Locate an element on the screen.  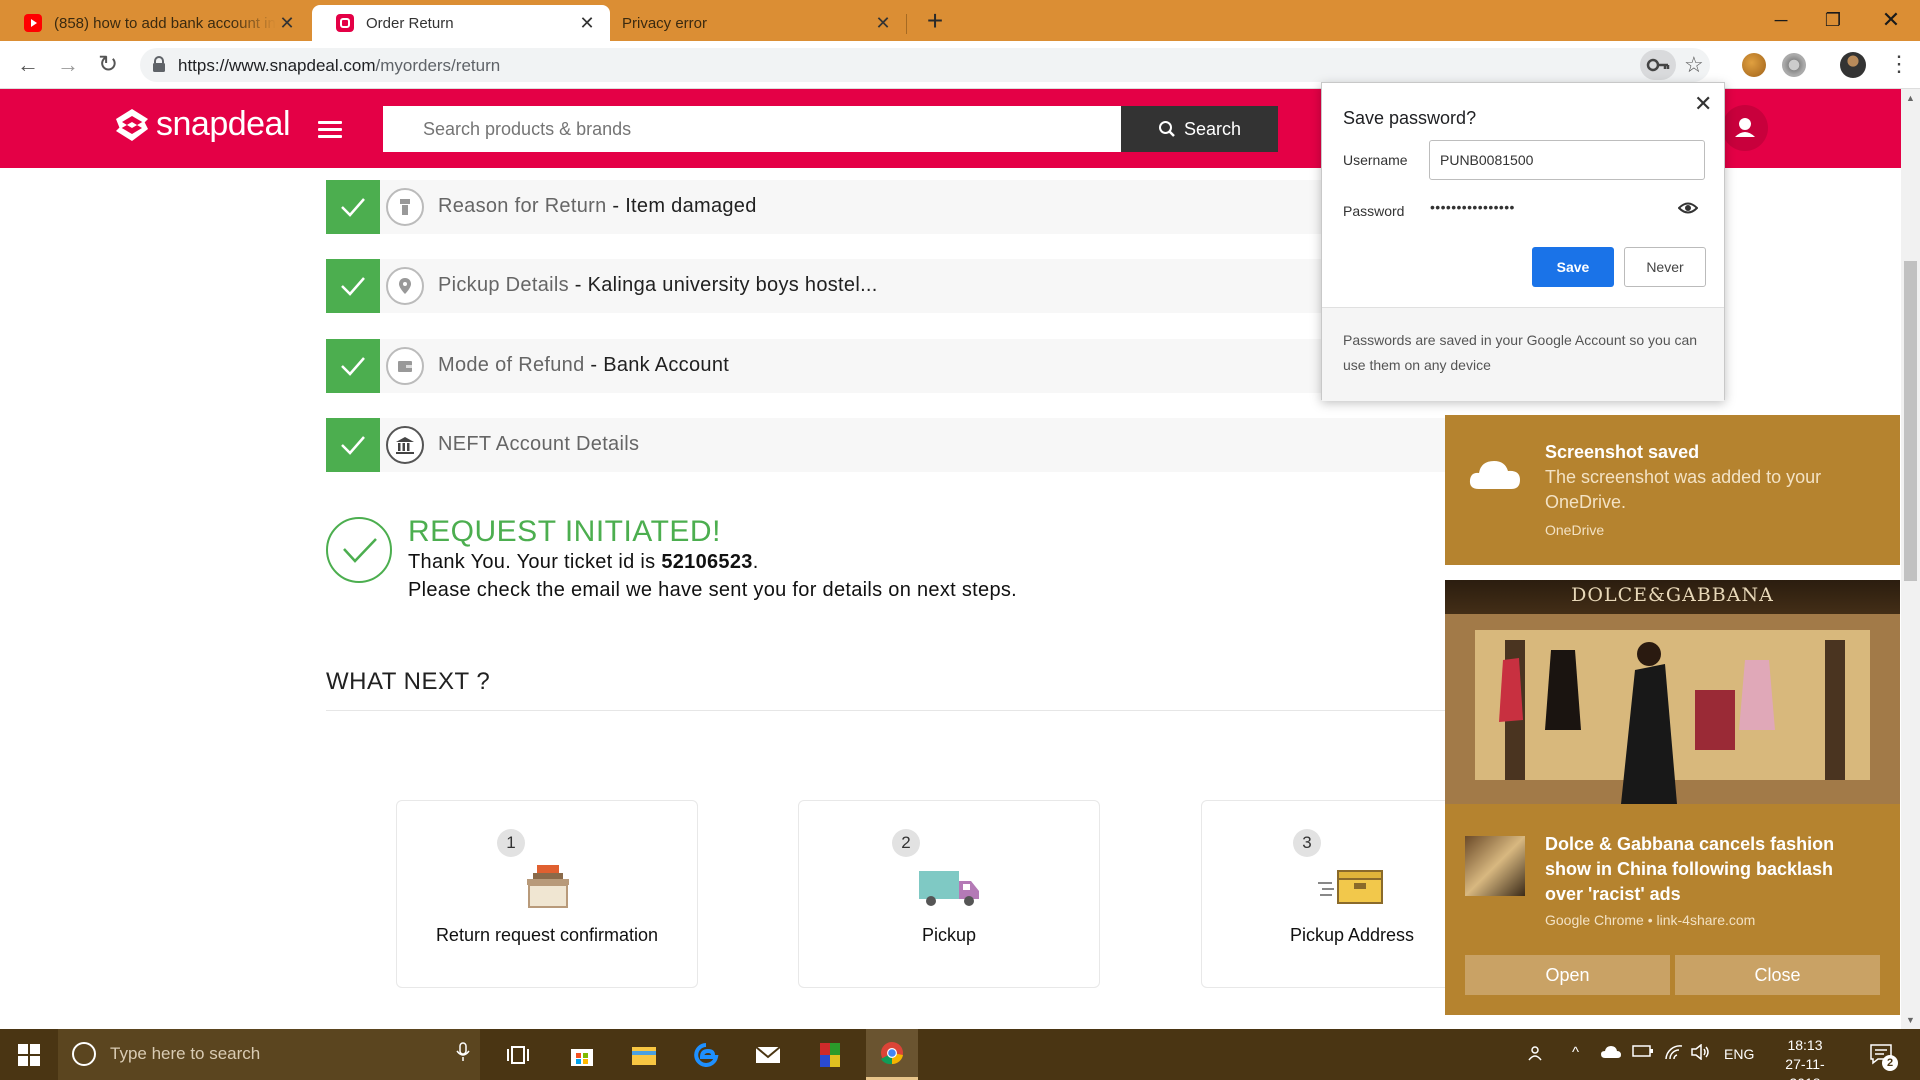
bank-icon is located at coordinates (405, 445).